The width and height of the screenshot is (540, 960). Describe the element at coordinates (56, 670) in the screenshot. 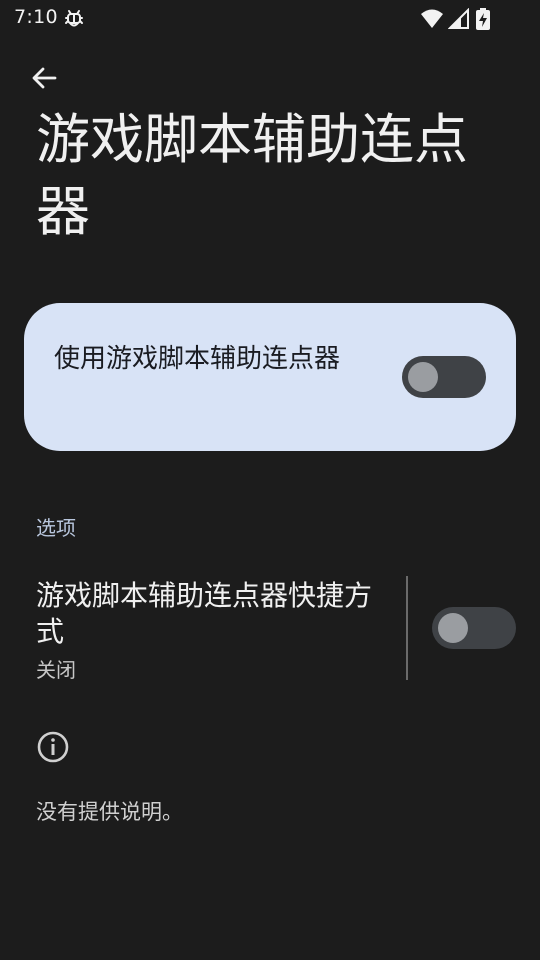

I see `shortcut-summary: 关闭` at that location.